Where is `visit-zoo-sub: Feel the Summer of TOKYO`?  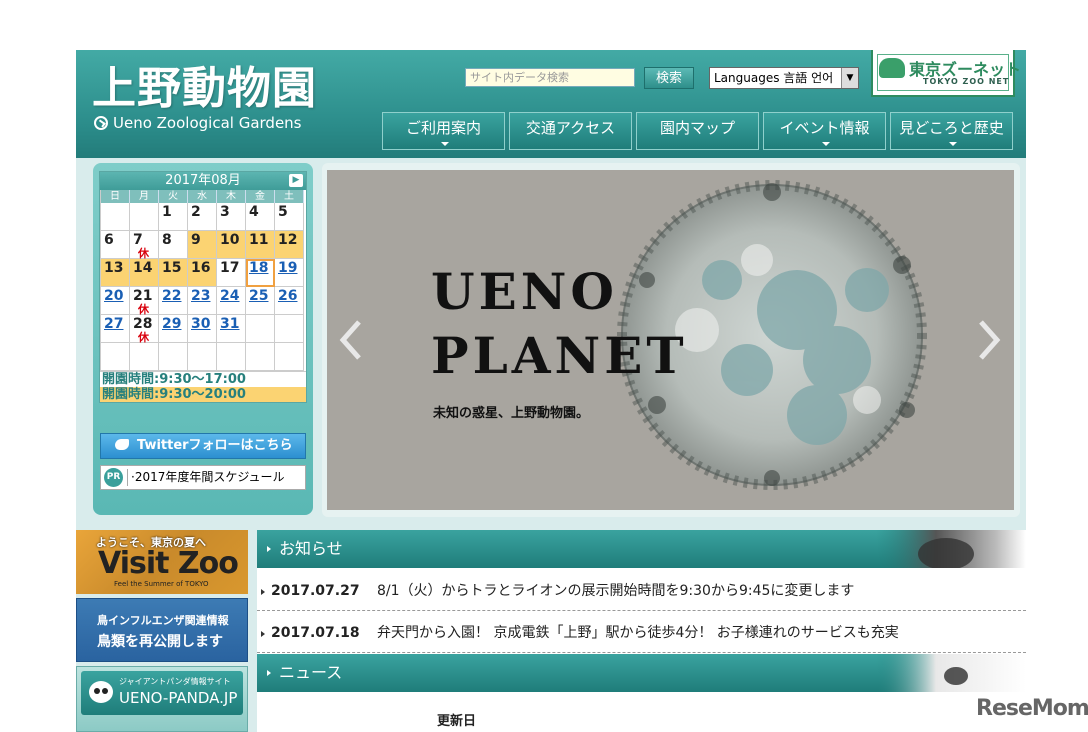
visit-zoo-sub: Feel the Summer of TOKYO is located at coordinates (161, 584).